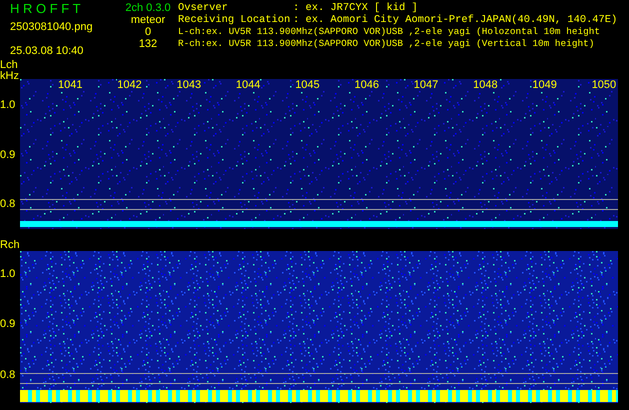 This screenshot has height=410, width=629. Describe the element at coordinates (307, 85) in the screenshot. I see `time-axis-label: 1045` at that location.